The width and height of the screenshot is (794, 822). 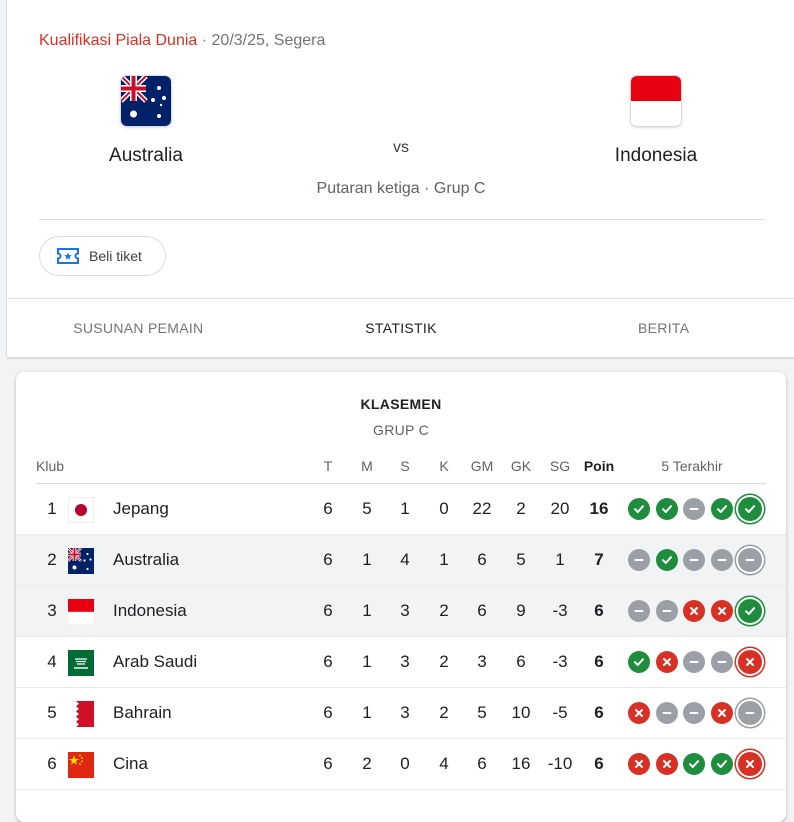 I want to click on tab-statistics: STATISTIK, so click(x=401, y=328).